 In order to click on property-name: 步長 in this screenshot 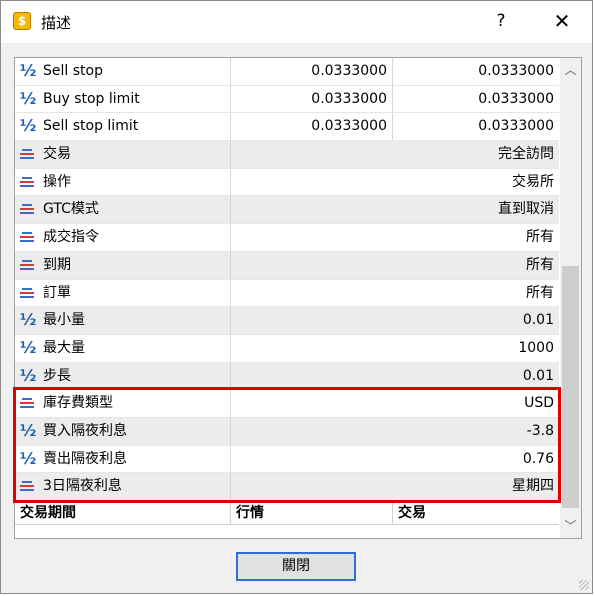, I will do `click(123, 376)`.